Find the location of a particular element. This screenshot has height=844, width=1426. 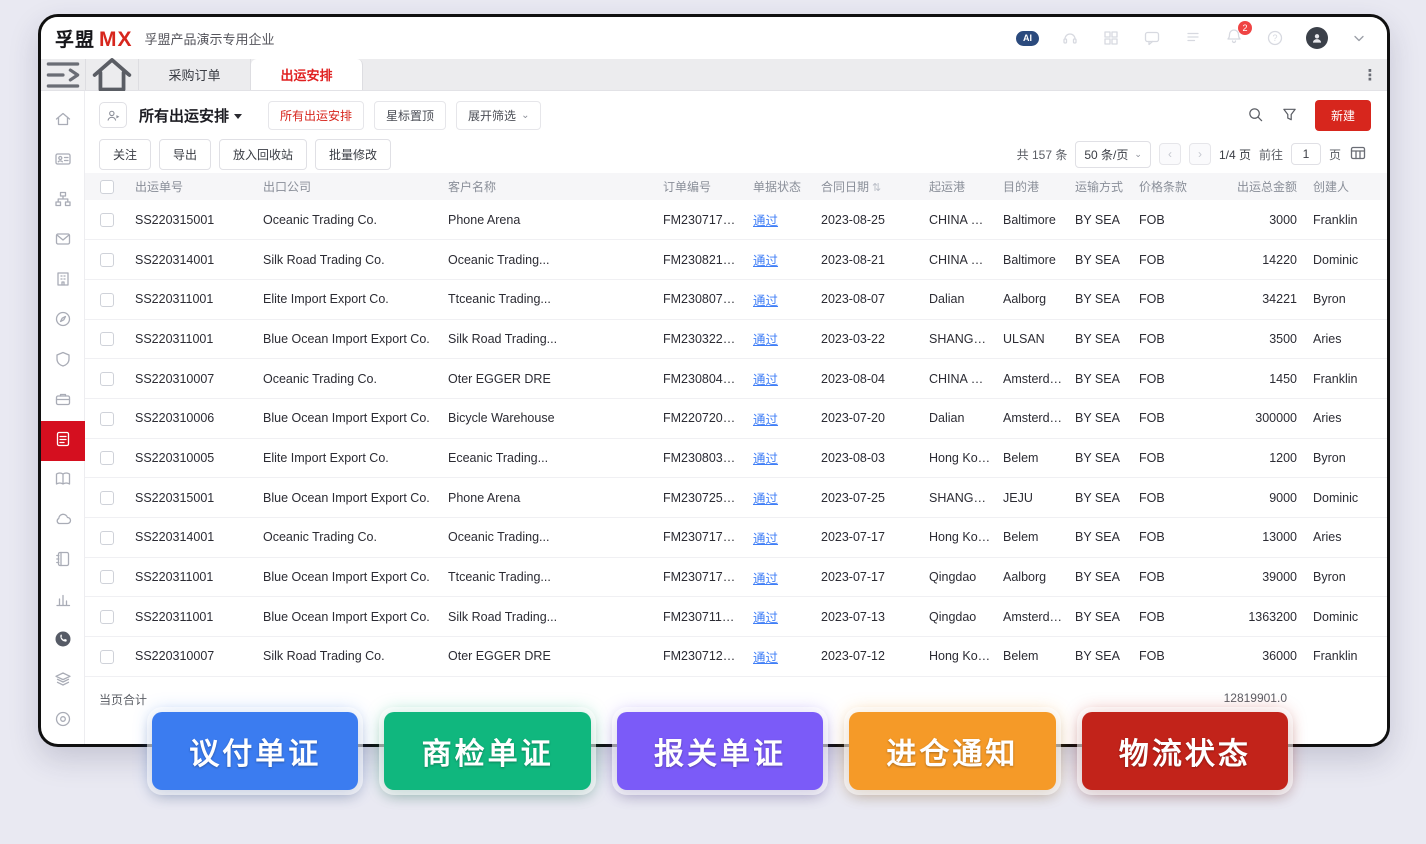

announcement-icon is located at coordinates (1193, 38).